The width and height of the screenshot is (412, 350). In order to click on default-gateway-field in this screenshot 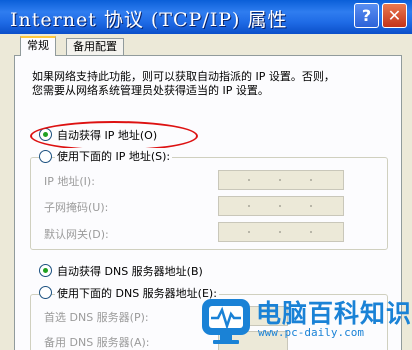, I will do `click(281, 232)`.